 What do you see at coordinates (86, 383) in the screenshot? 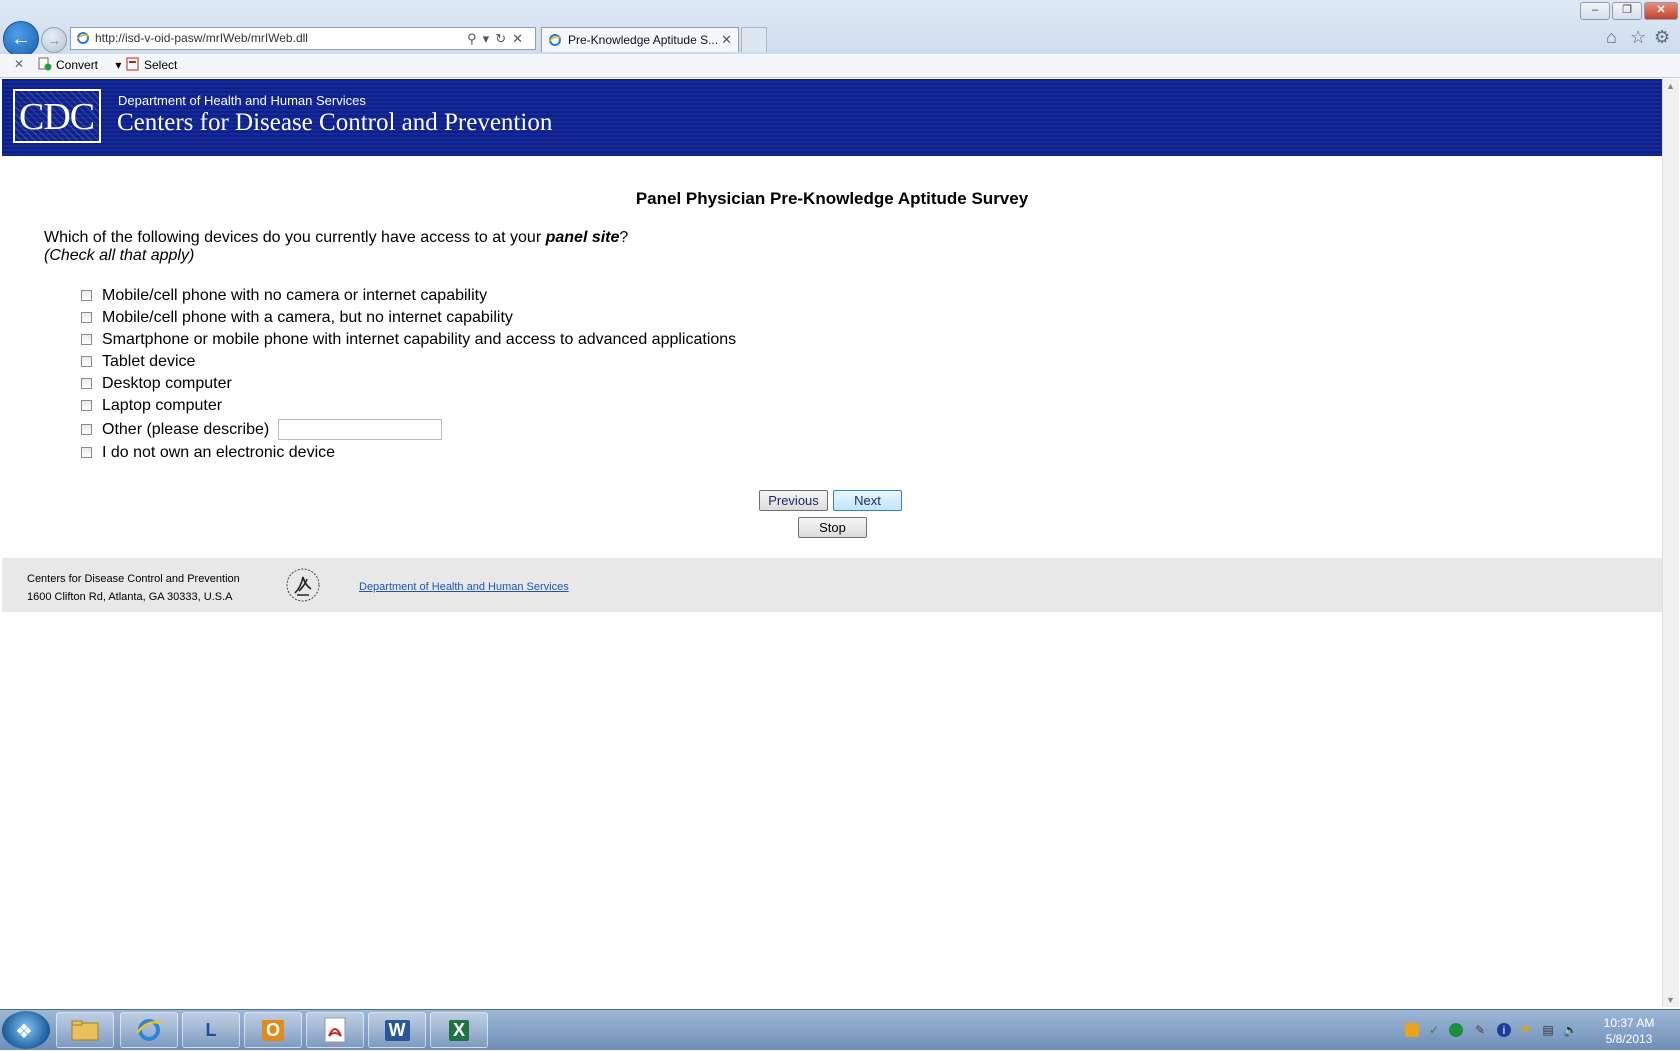
I see `checkbox-desktop` at bounding box center [86, 383].